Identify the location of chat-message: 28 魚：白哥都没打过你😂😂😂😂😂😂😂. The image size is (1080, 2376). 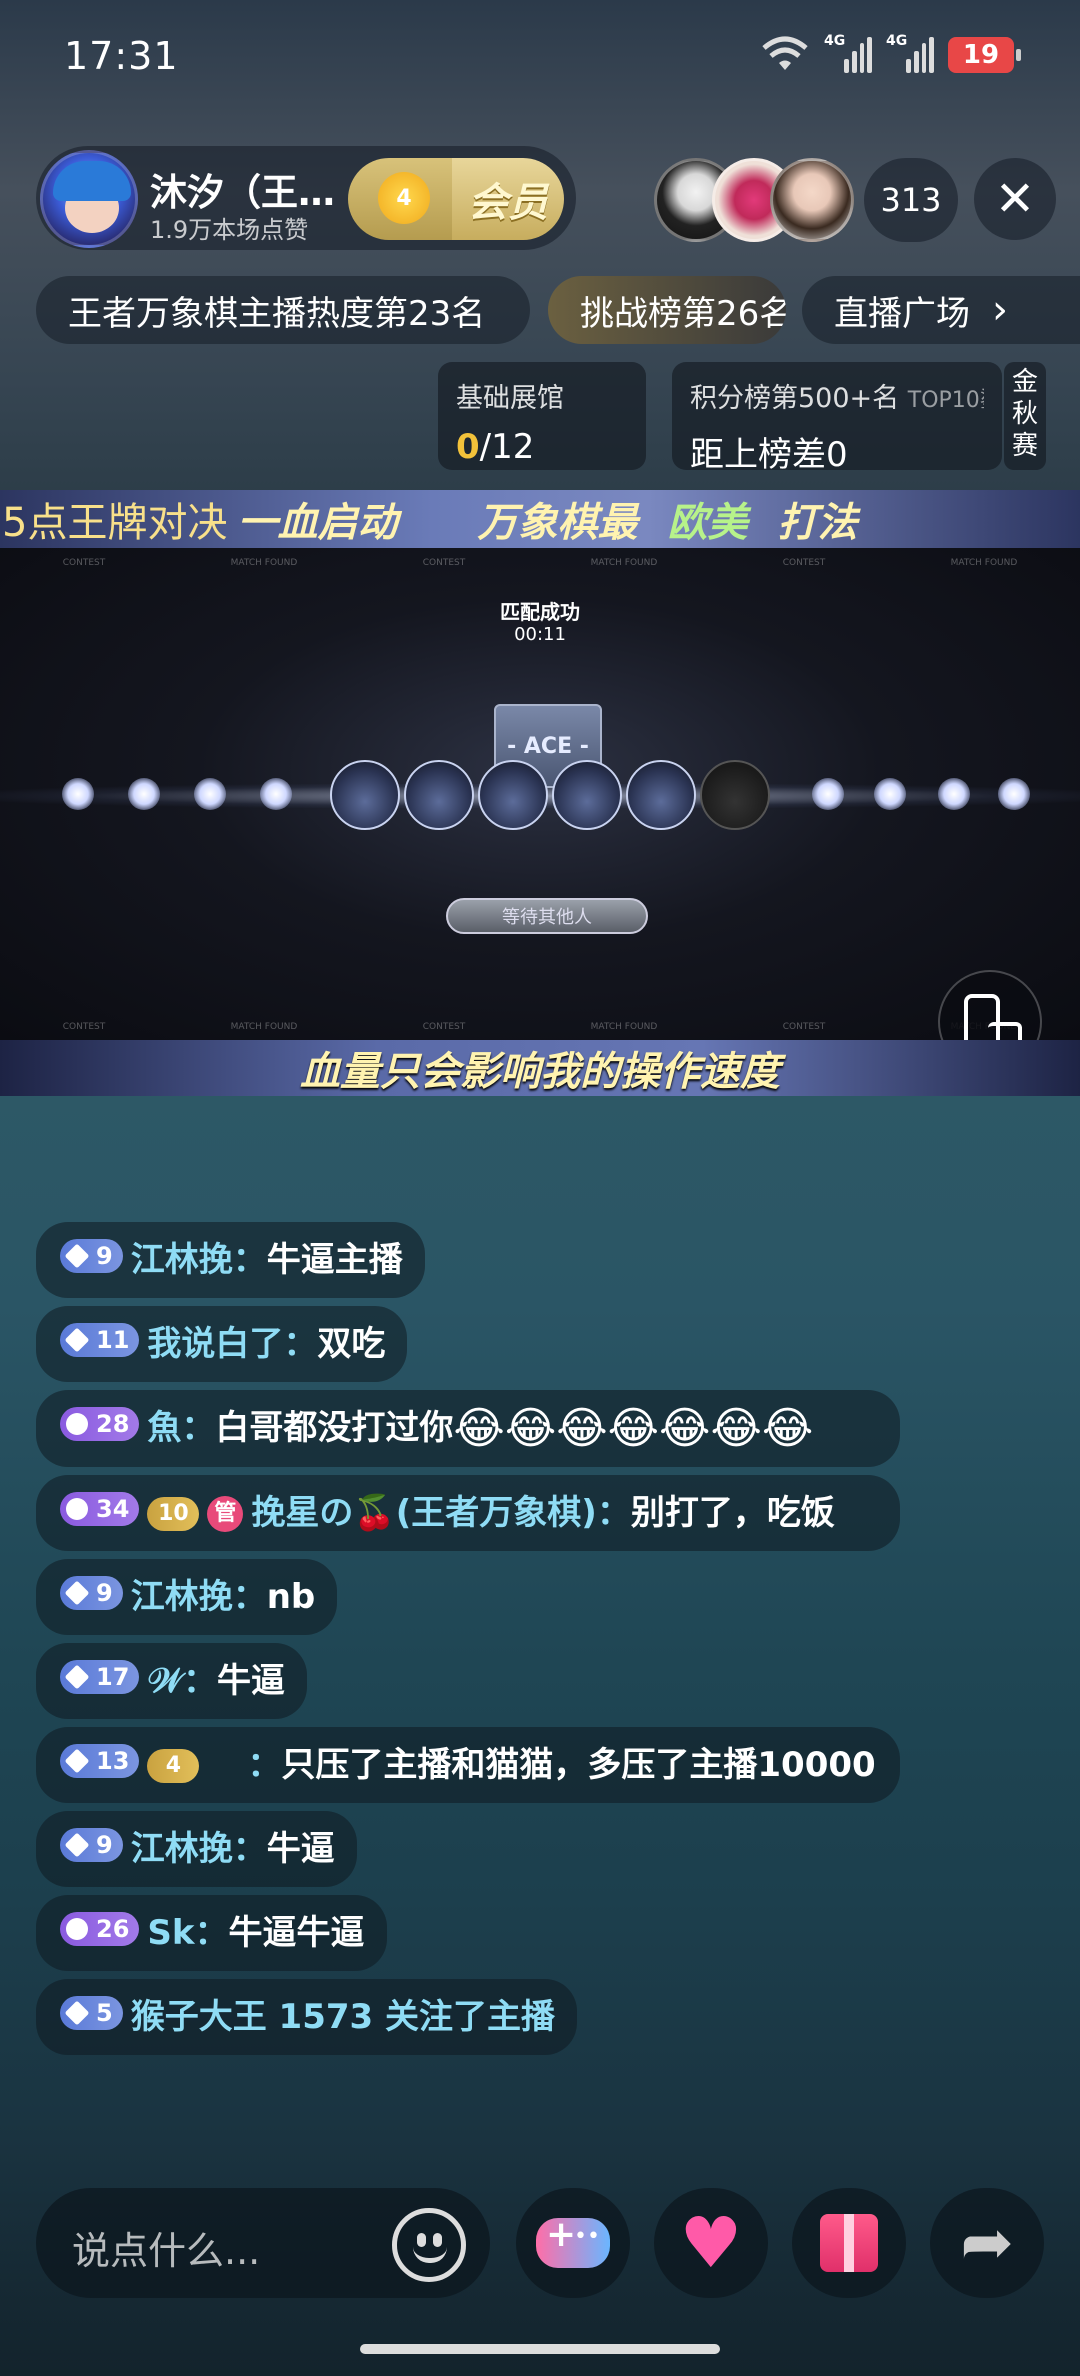
(468, 1428).